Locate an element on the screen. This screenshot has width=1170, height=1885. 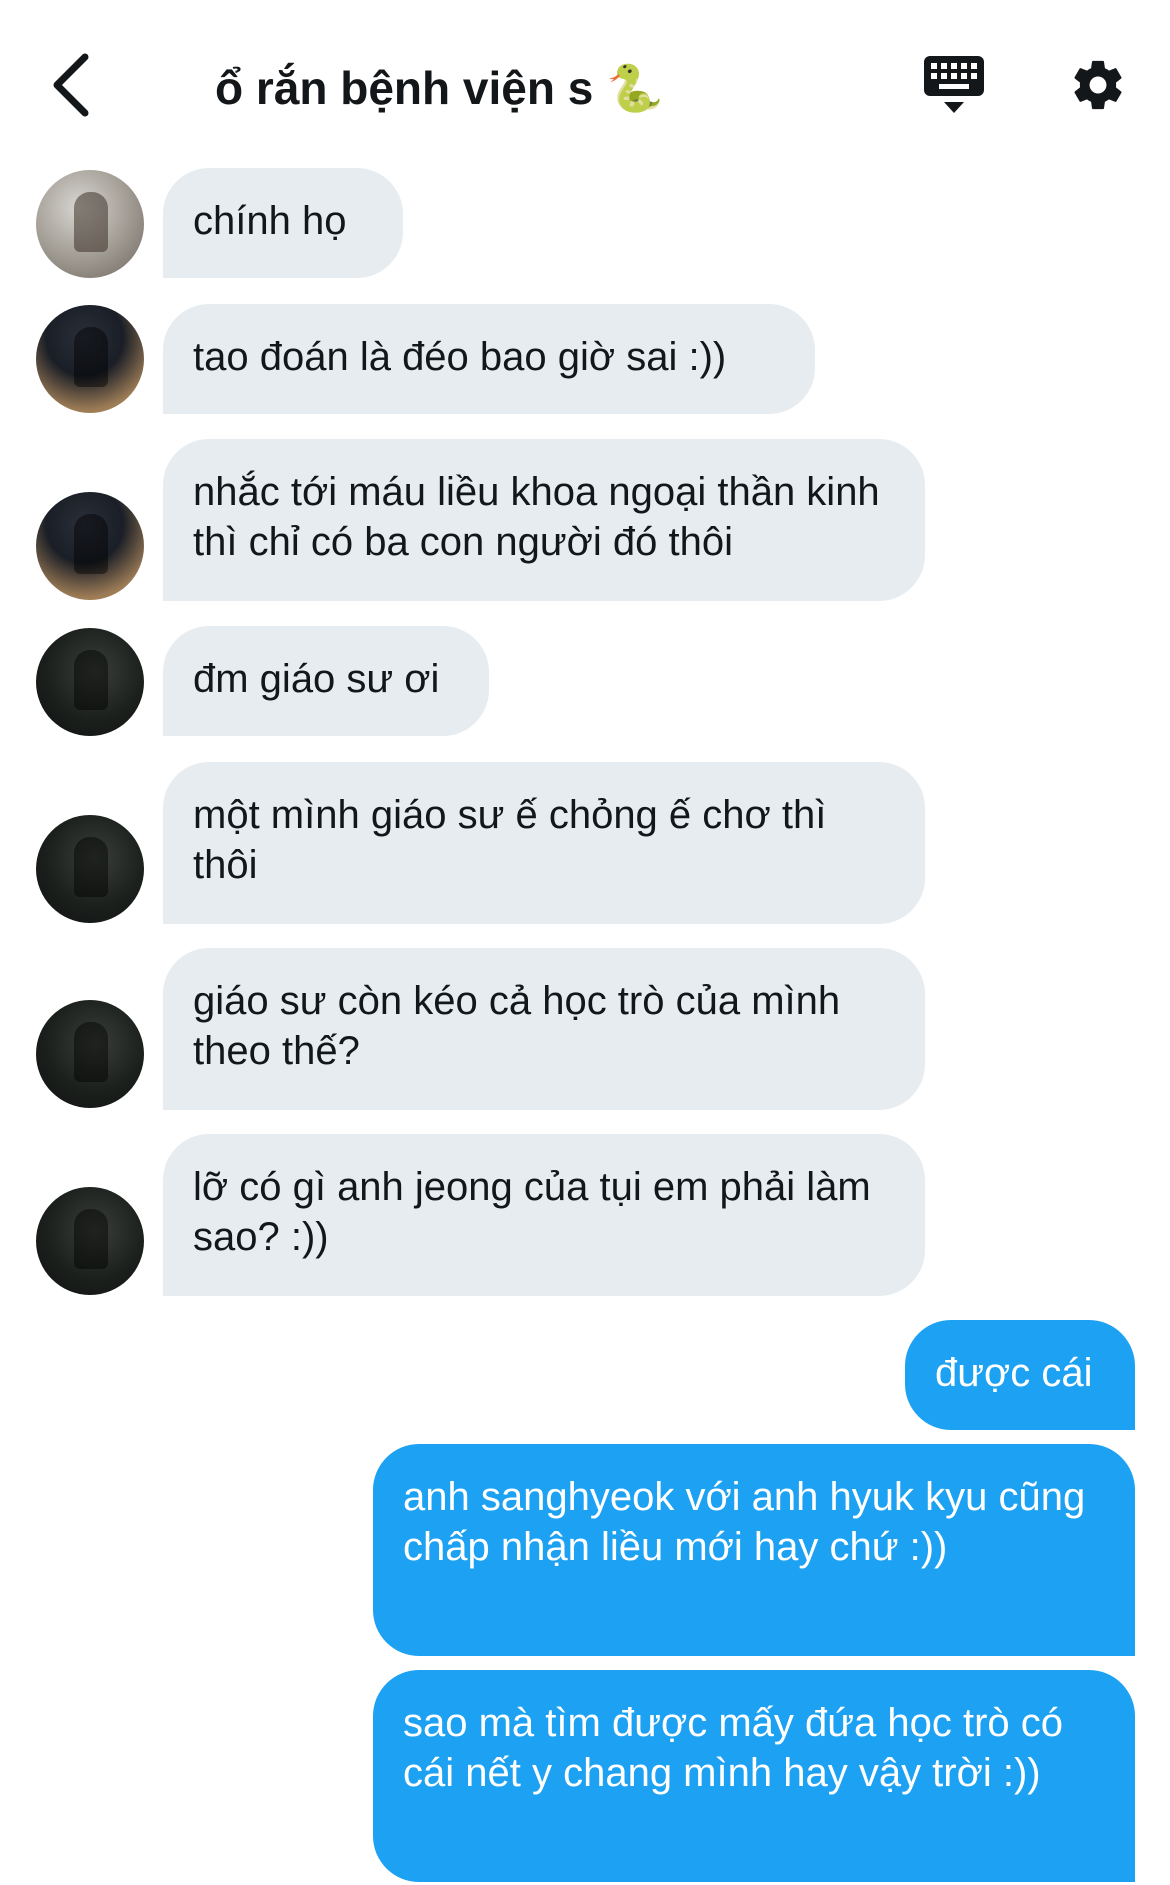
outgoing-message: được cái is located at coordinates (1020, 1375).